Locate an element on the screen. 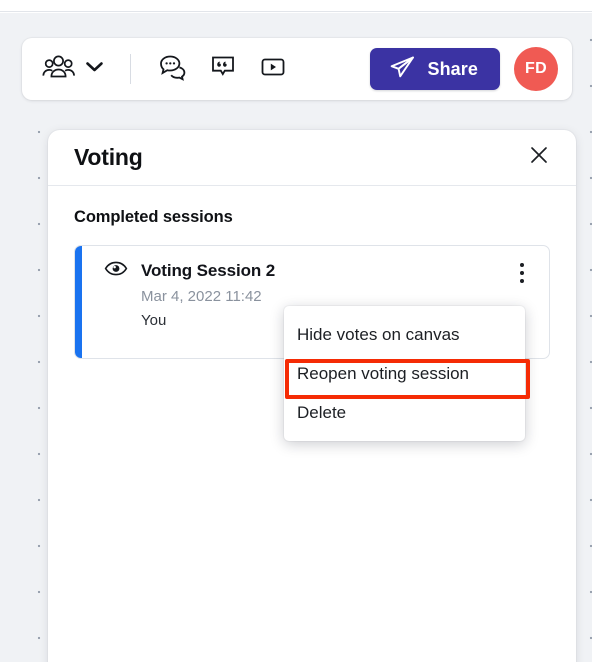  chevron-down-icon is located at coordinates (94, 69).